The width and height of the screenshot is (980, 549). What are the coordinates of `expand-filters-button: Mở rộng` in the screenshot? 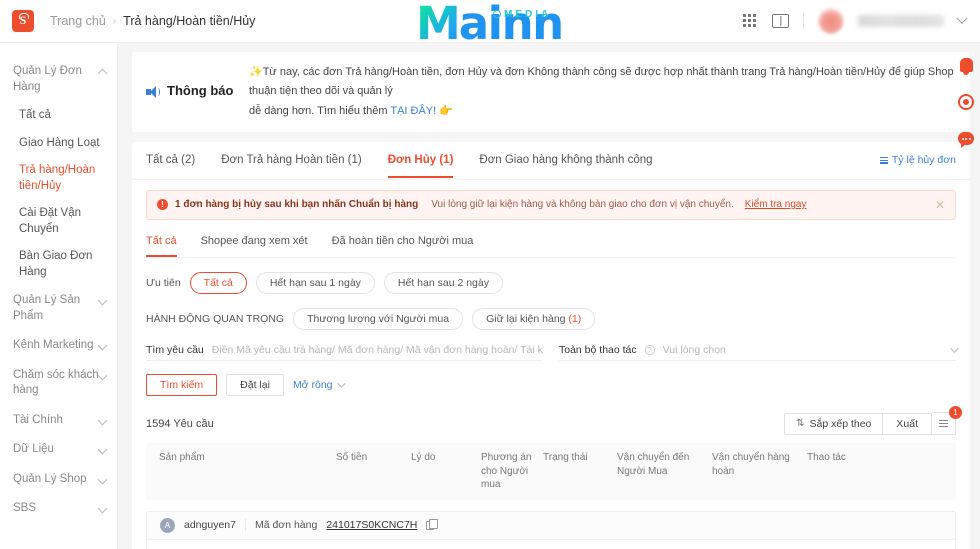 It's located at (319, 385).